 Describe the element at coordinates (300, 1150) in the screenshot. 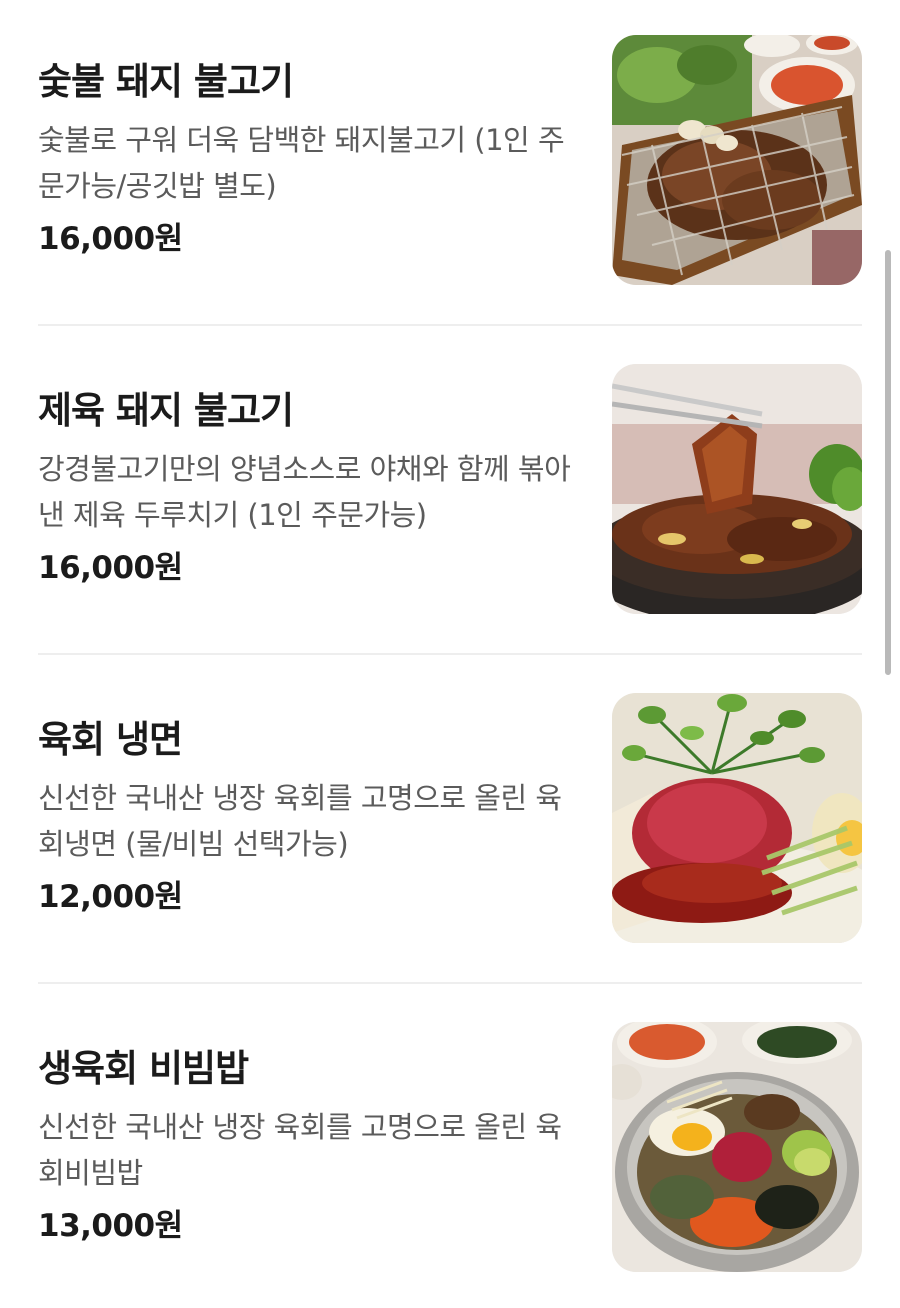

I see `menu-item-description: 신선한 국내산 냉장 육회를 고명으로 올린 육회비빔밥` at that location.